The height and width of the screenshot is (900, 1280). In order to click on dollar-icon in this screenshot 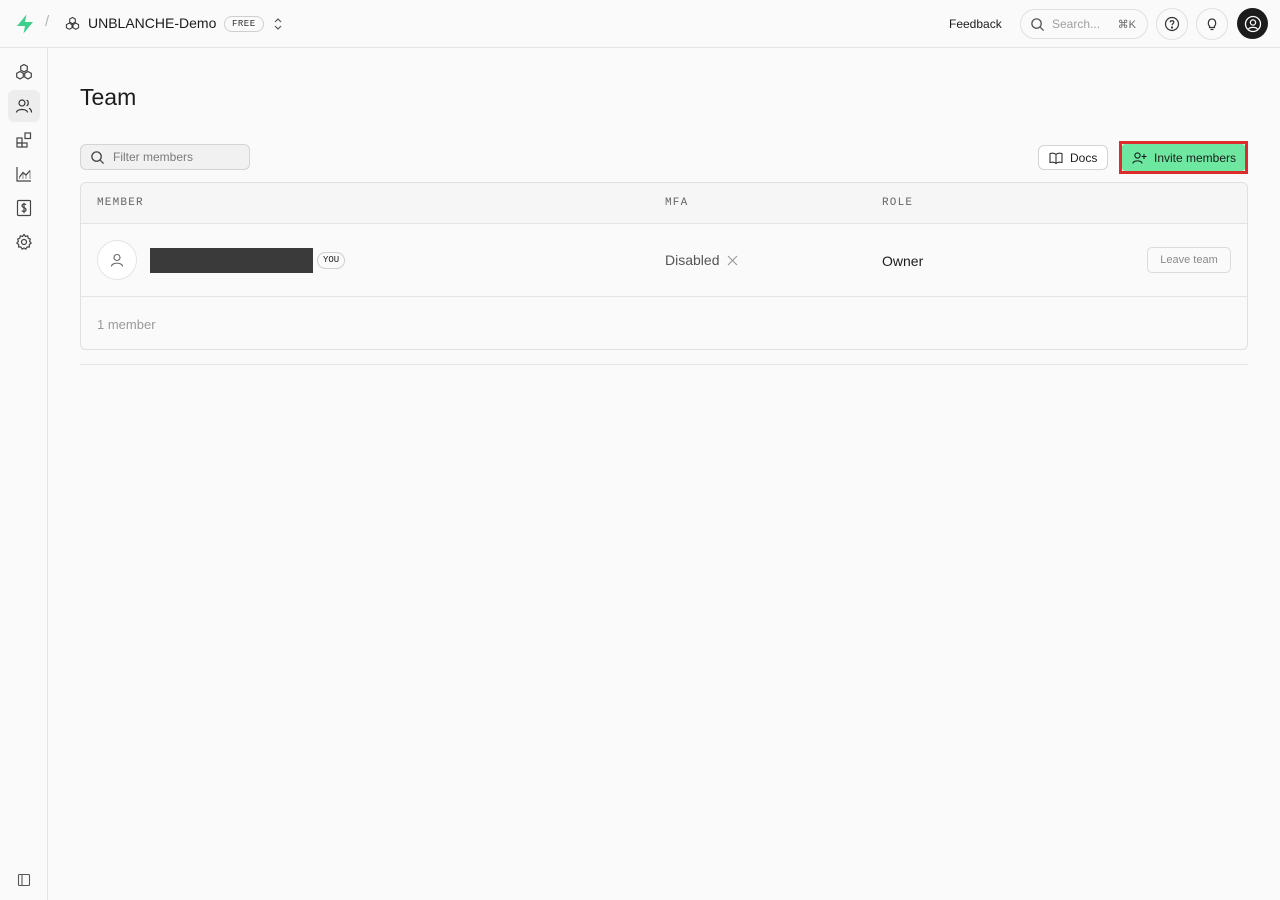, I will do `click(24, 208)`.